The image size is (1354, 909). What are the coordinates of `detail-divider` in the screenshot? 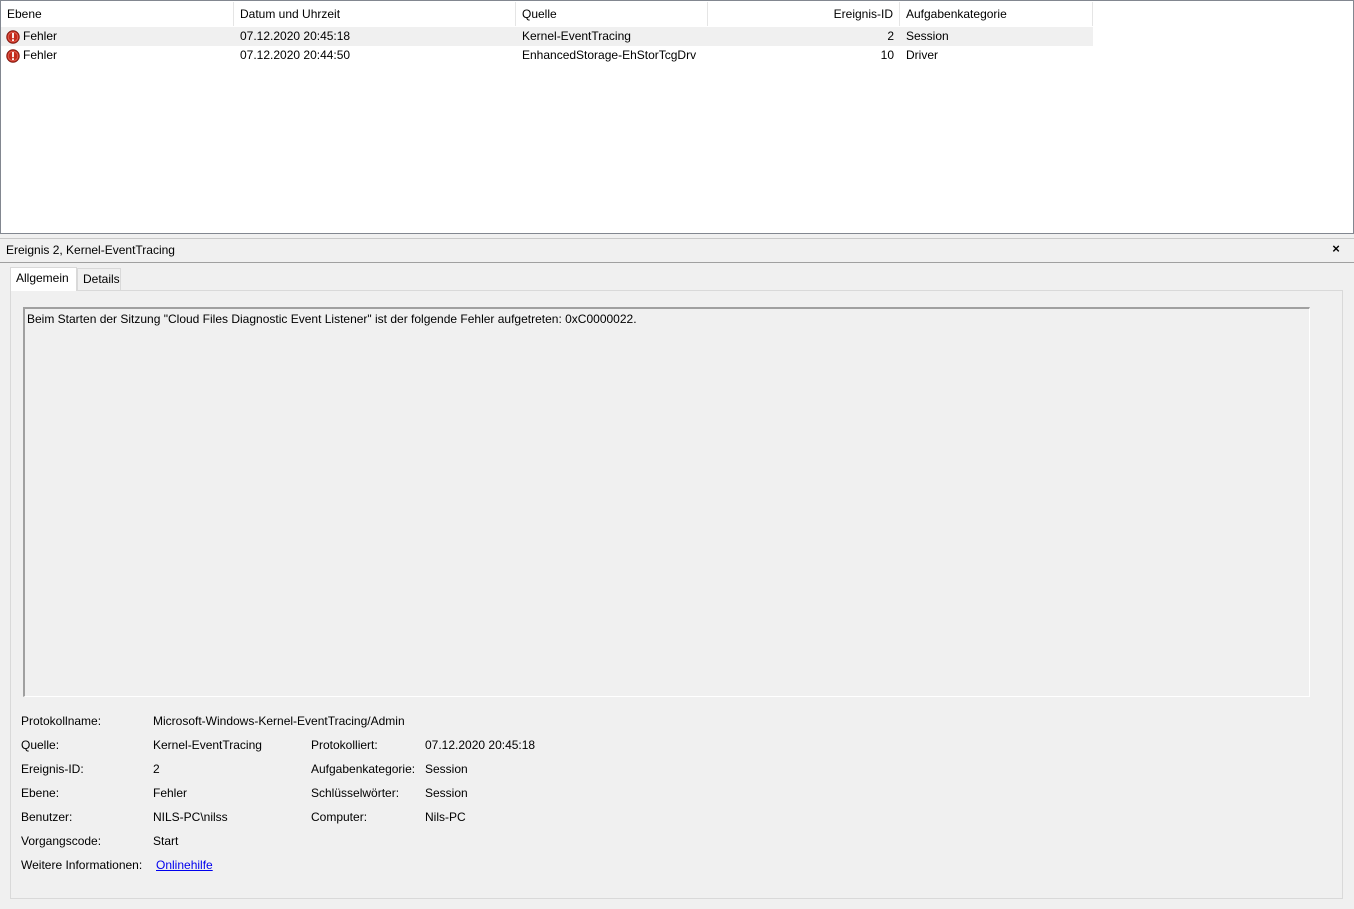 It's located at (677, 262).